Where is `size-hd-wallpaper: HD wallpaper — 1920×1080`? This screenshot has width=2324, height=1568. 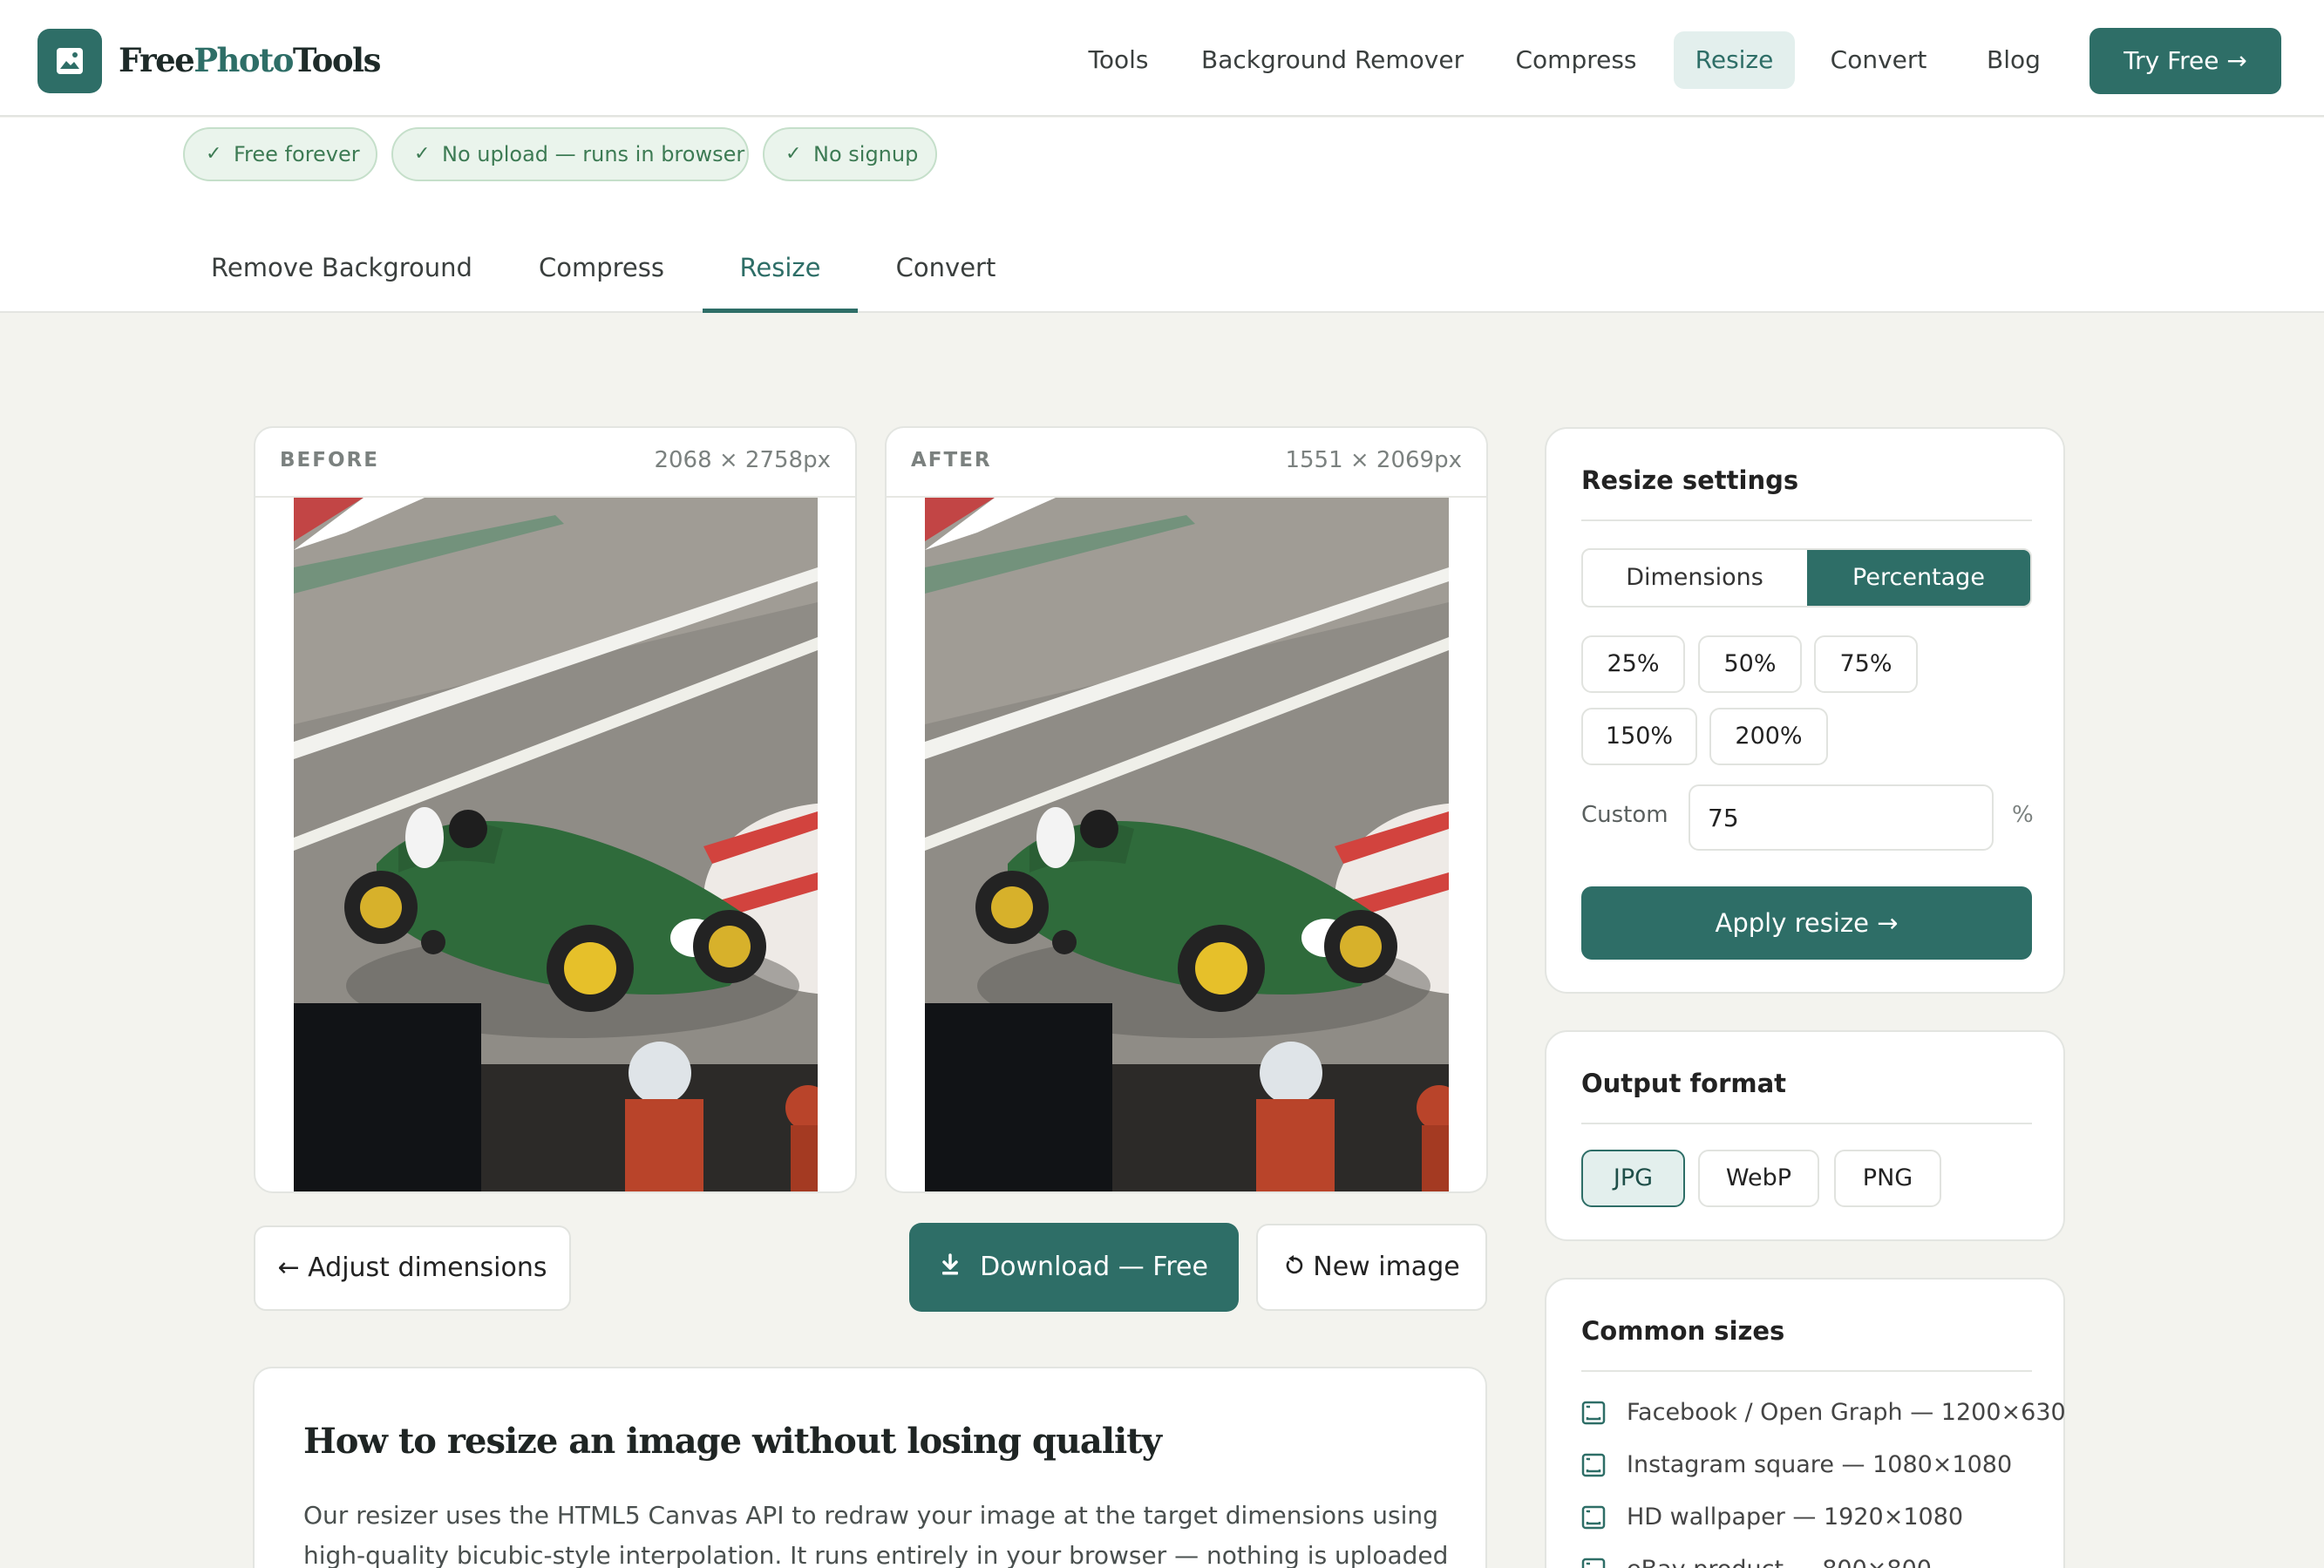 size-hd-wallpaper: HD wallpaper — 1920×1080 is located at coordinates (1772, 1517).